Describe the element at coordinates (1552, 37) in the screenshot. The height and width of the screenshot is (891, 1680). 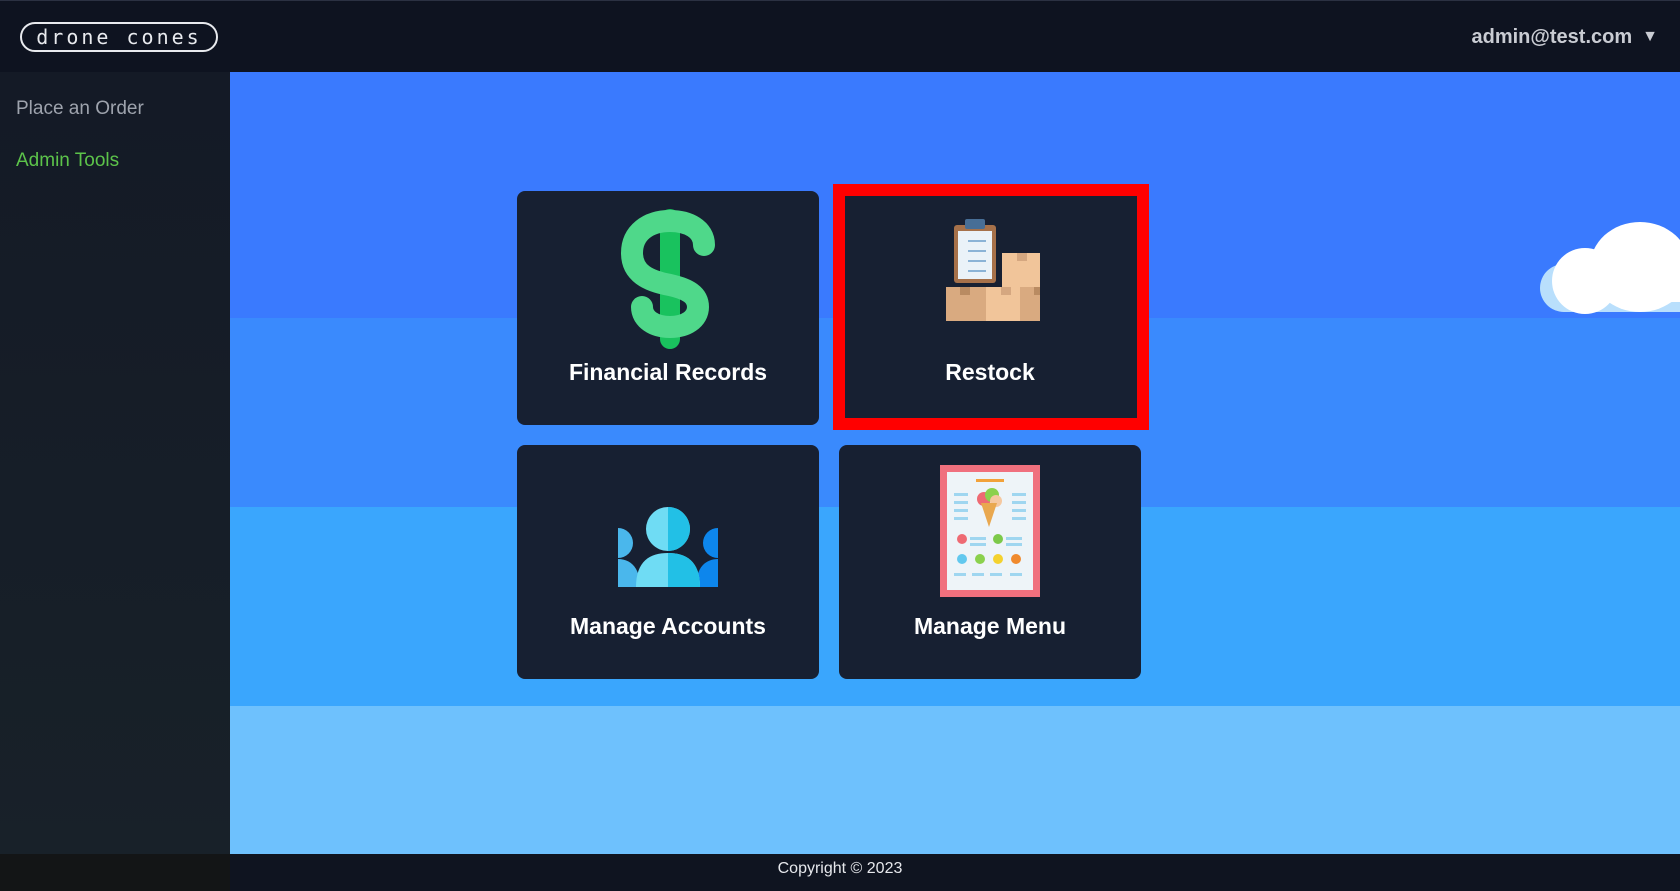
I see `user-email: admin@test.com` at that location.